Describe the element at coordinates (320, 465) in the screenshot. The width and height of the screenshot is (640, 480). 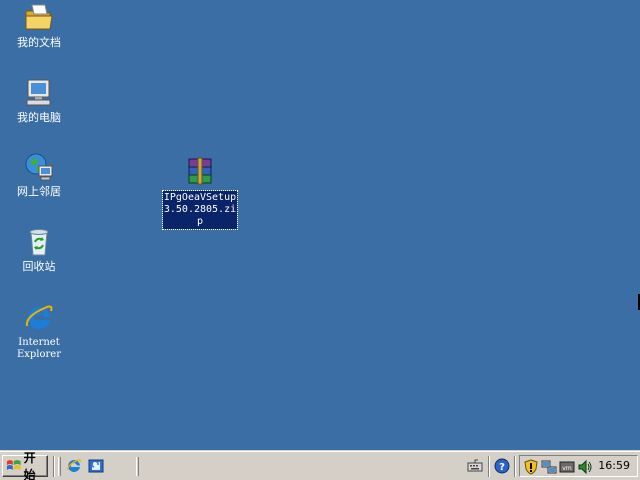
I see `taskbar: 开始 ? vm 16:59` at that location.